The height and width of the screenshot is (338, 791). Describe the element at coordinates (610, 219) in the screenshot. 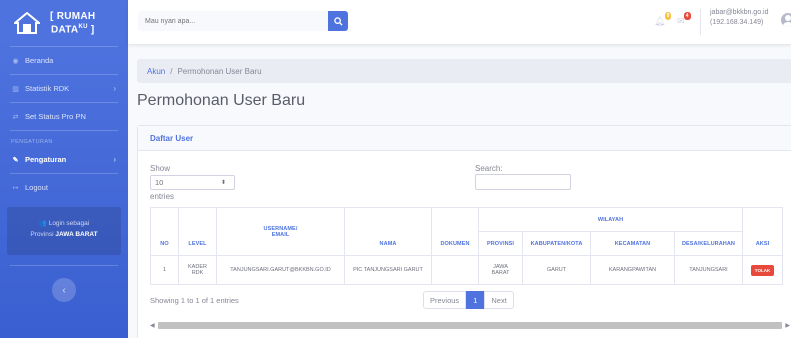

I see `header-wilayah: WILAYAH` at that location.